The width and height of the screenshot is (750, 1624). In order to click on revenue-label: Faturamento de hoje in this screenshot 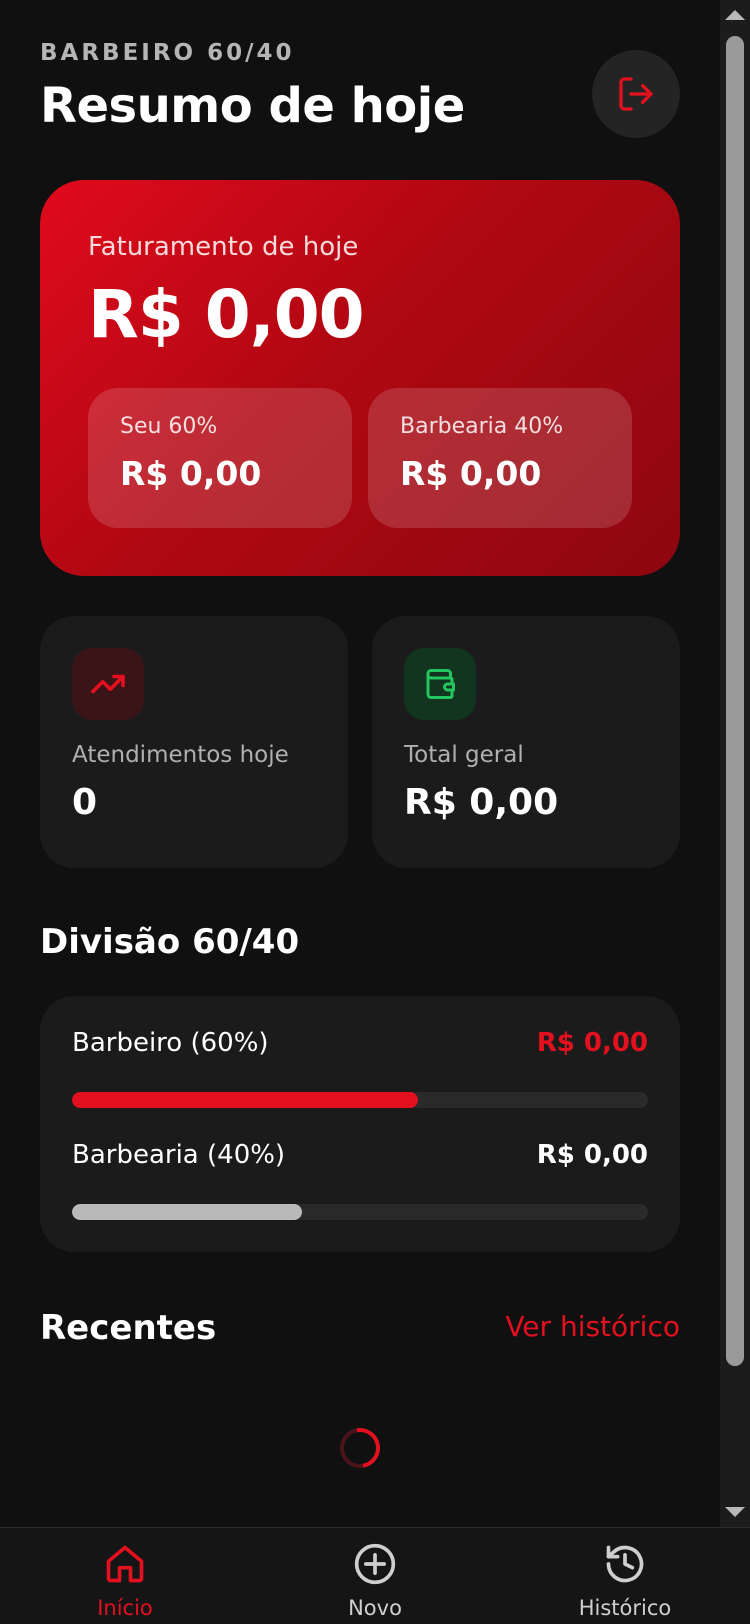, I will do `click(223, 247)`.